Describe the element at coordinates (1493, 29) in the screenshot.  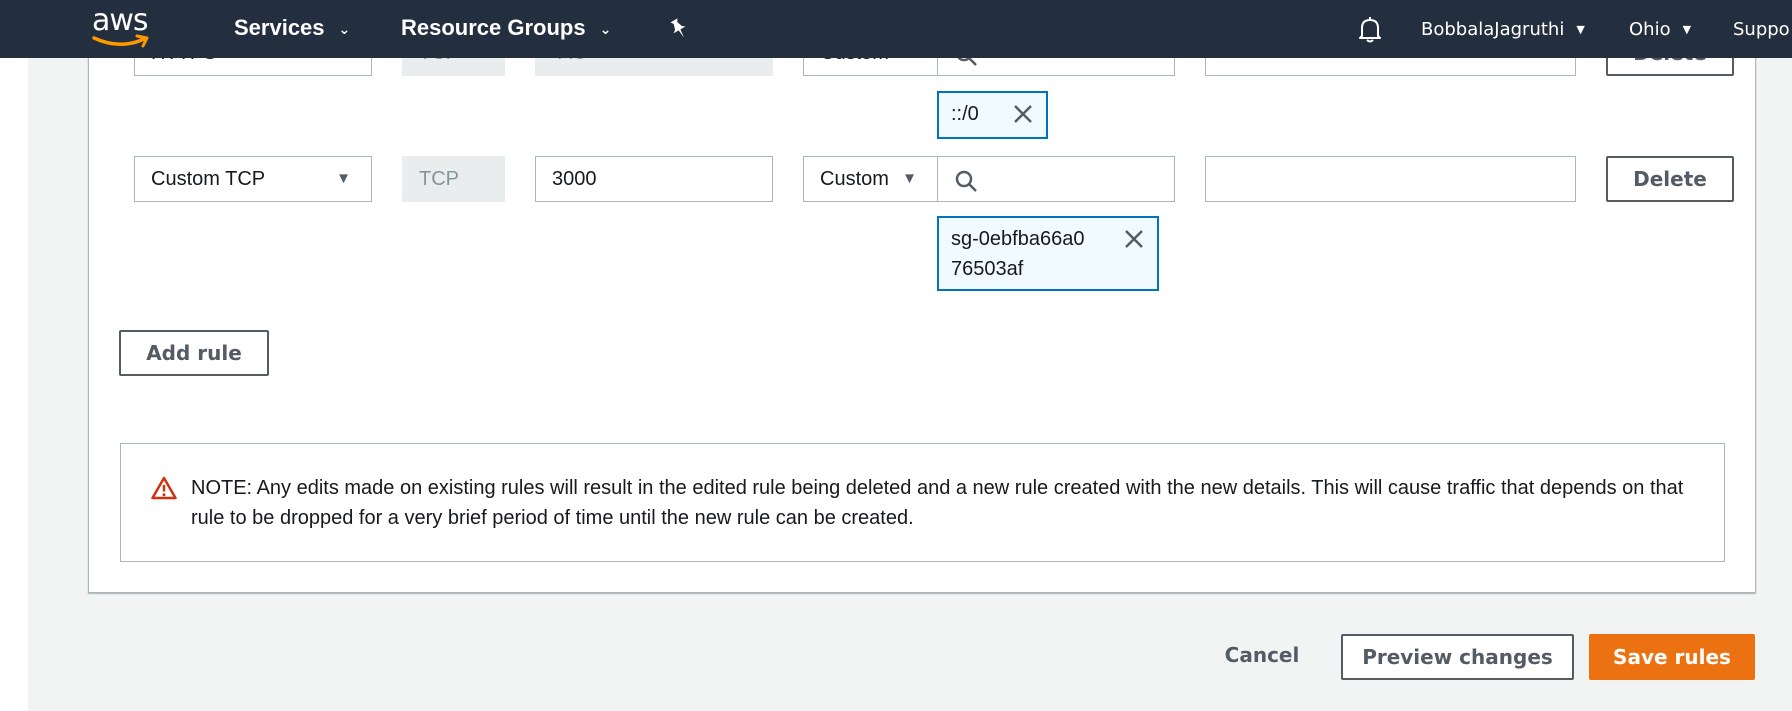
I see `user-account-label: BobbalaJagruthi` at that location.